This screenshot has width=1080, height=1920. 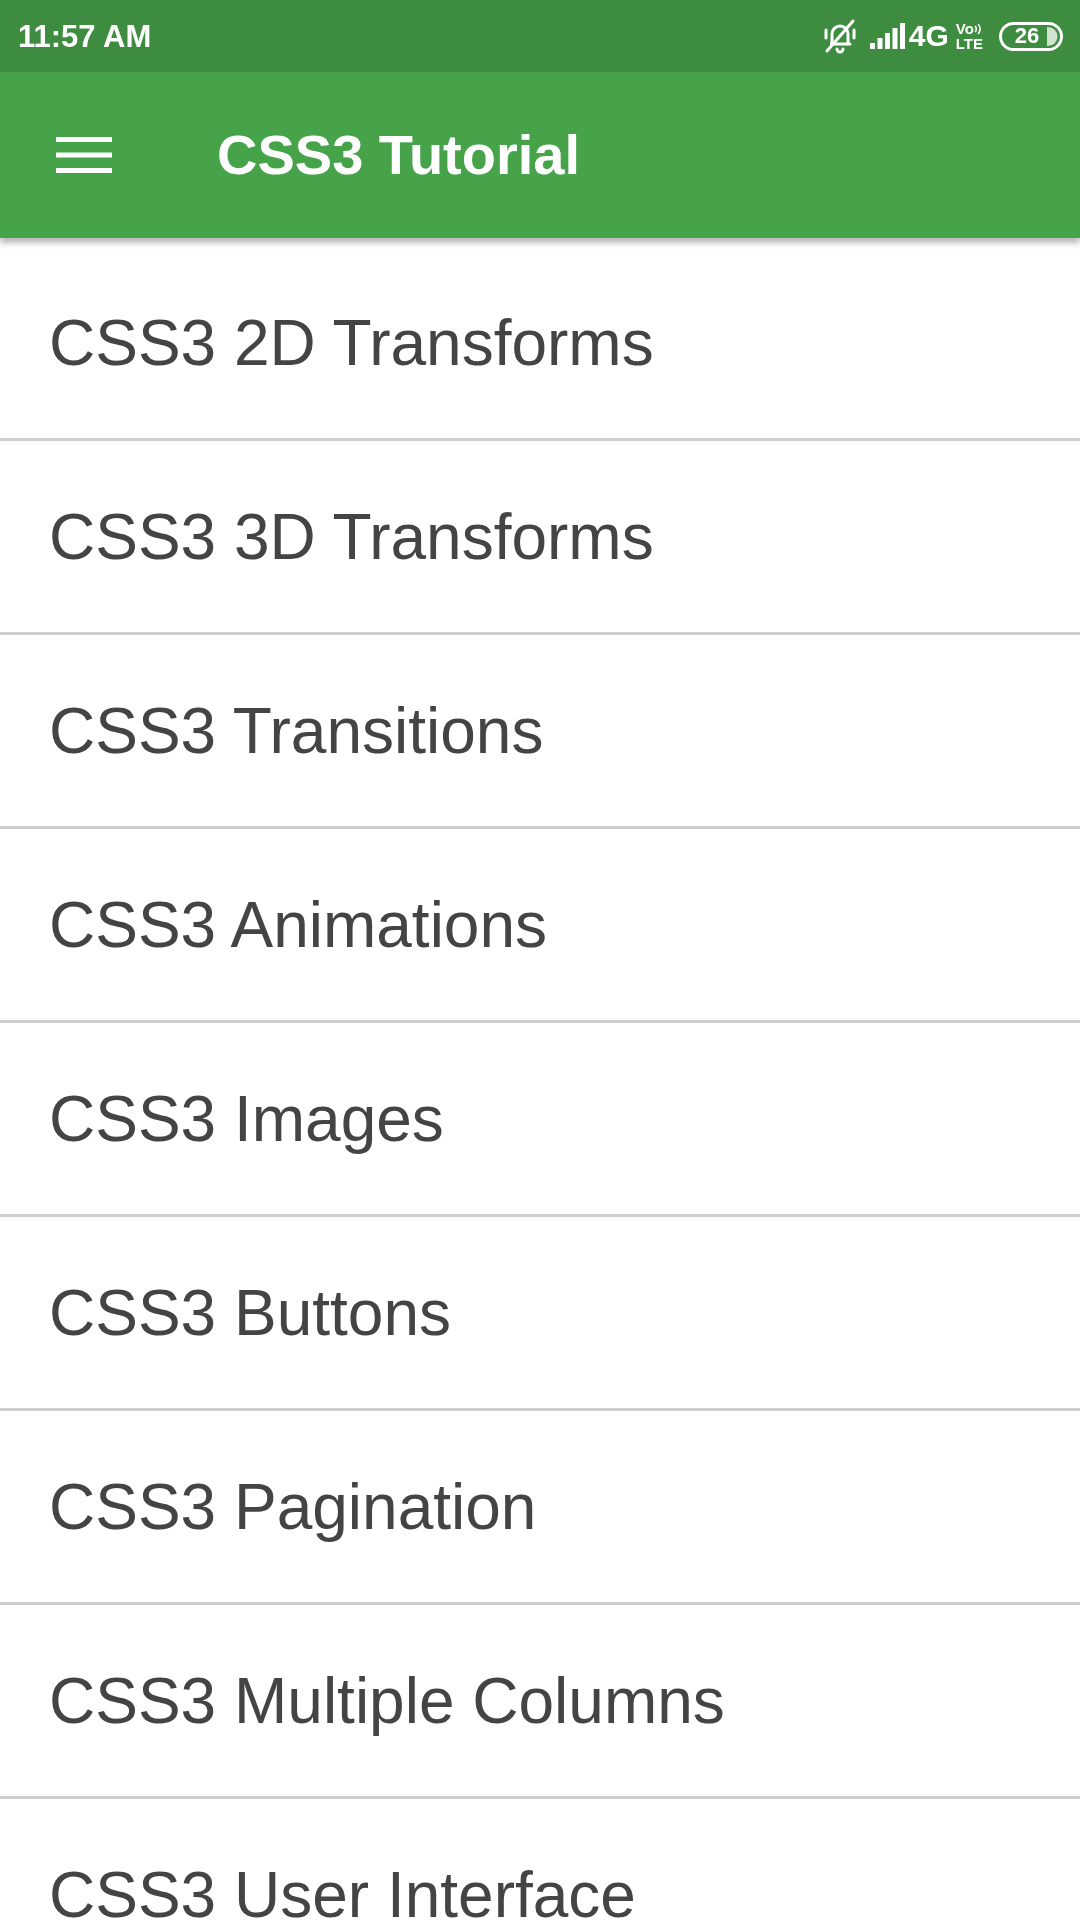 I want to click on battery-icon, so click(x=1031, y=36).